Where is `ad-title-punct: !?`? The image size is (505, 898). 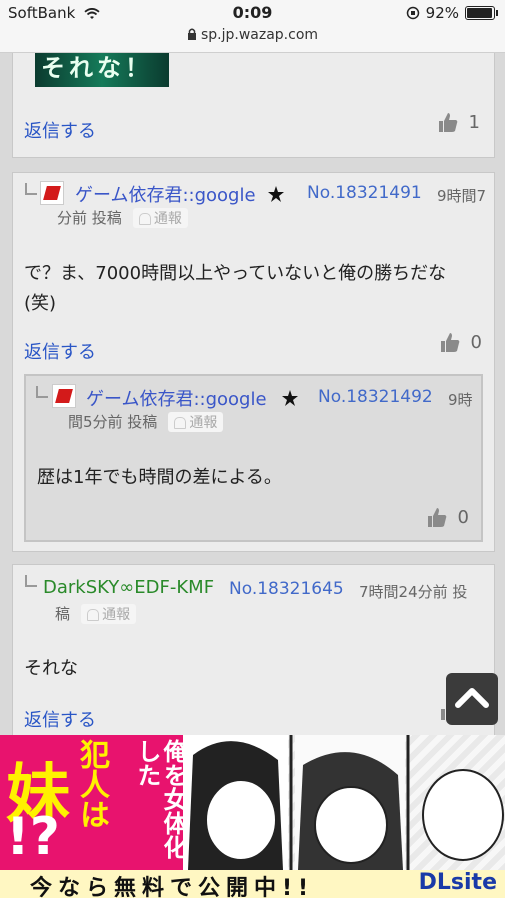
ad-title-punct: !? is located at coordinates (33, 837).